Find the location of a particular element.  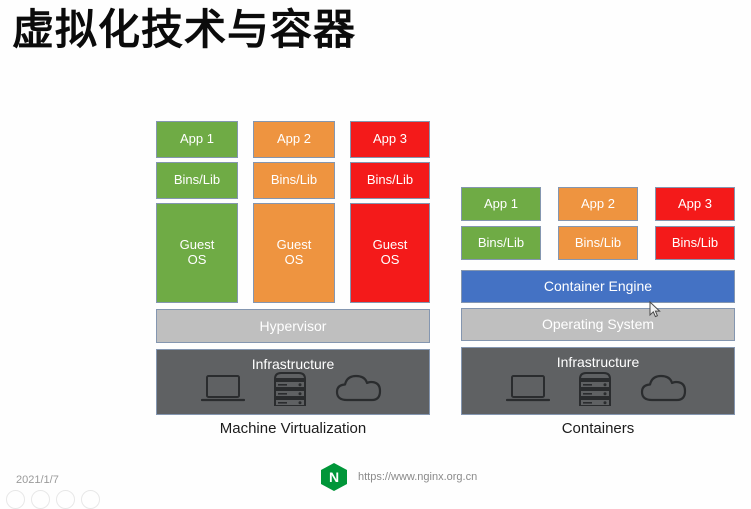

vm-guest-os-1-label-line2: OS is located at coordinates (197, 259).